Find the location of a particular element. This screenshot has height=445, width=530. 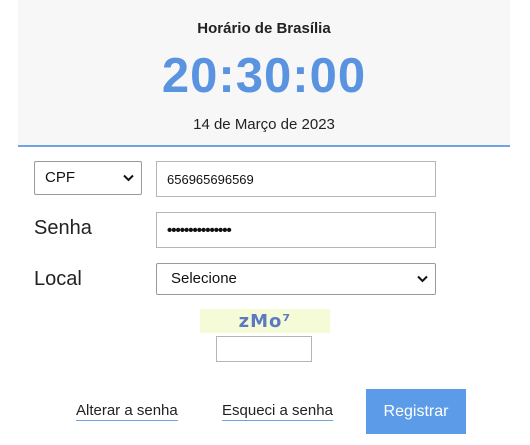

clock-title: Horário de Brasília is located at coordinates (264, 28).